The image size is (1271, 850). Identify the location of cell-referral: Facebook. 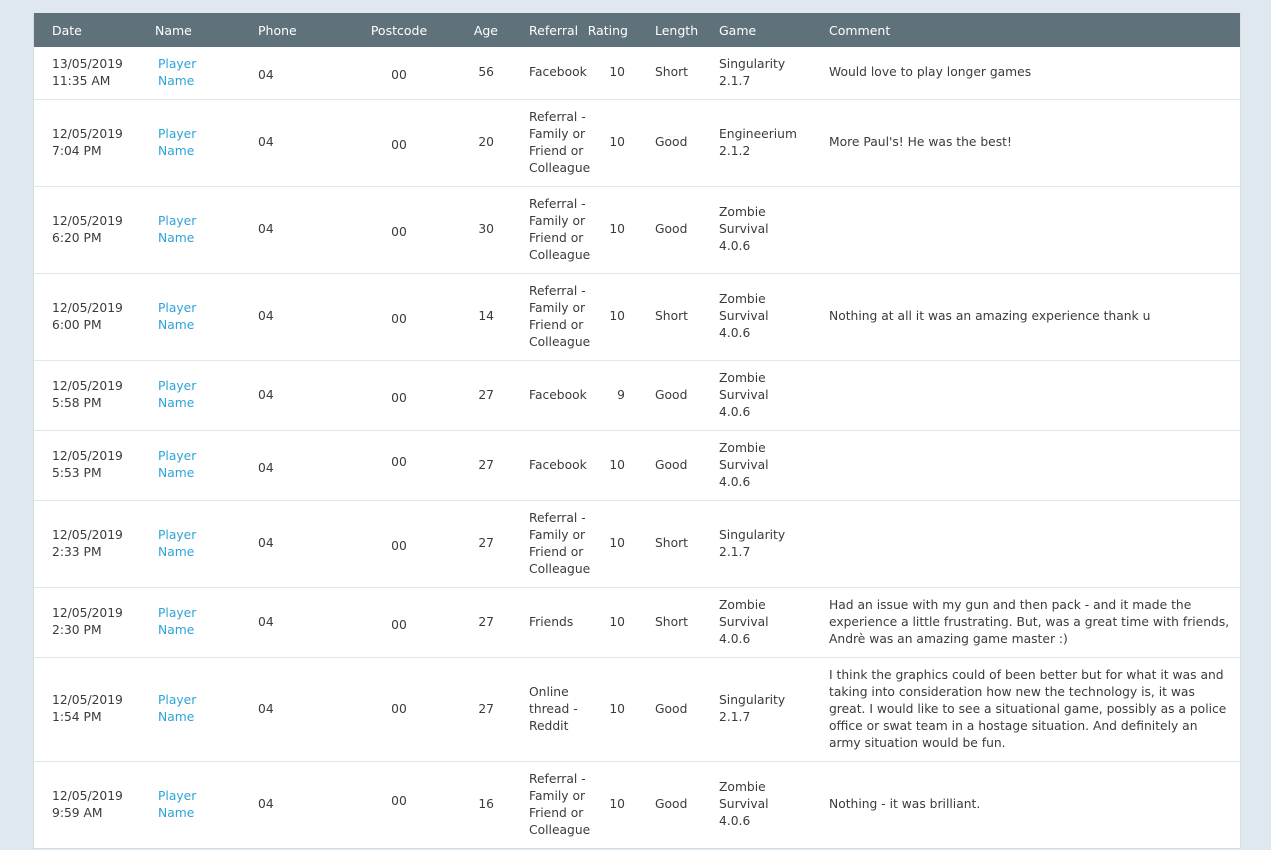
(542, 73).